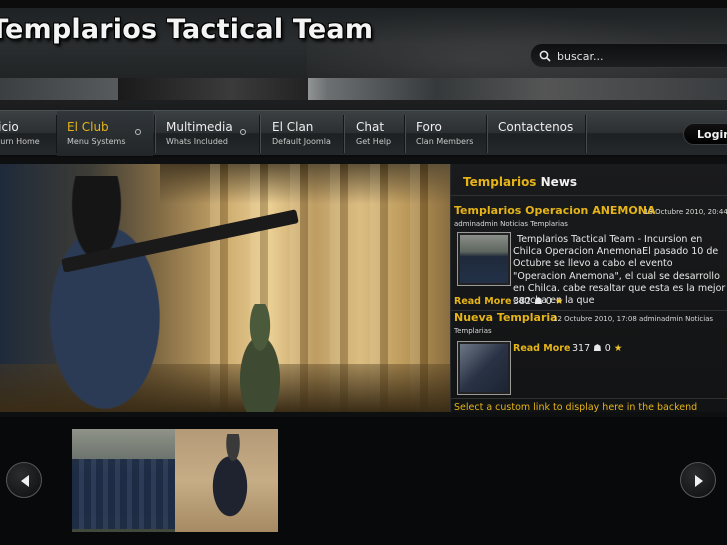 The width and height of the screenshot is (727, 545). What do you see at coordinates (20, 141) in the screenshot?
I see `nav-item-sublabel: Return Home` at bounding box center [20, 141].